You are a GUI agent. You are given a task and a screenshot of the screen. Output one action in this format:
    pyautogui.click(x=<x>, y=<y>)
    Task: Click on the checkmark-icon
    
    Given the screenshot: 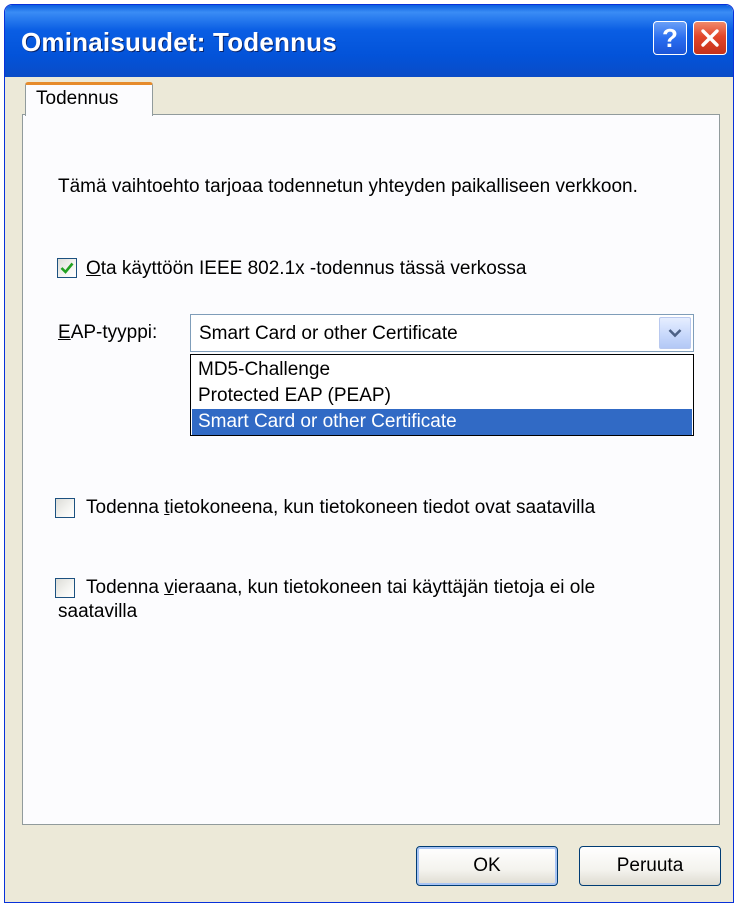 What is the action you would take?
    pyautogui.click(x=67, y=268)
    